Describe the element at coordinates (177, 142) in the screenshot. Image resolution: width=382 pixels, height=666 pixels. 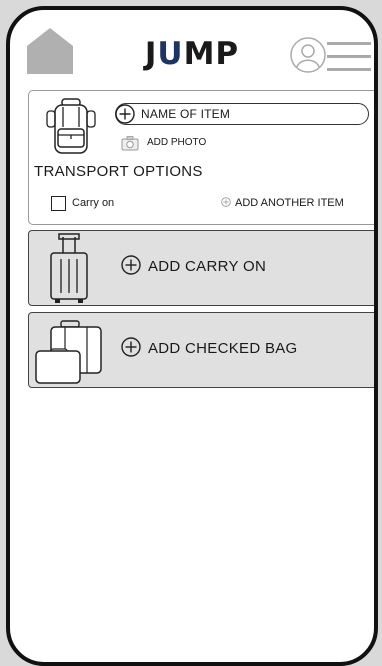
I see `add-photo-label: ADD PHOTO` at that location.